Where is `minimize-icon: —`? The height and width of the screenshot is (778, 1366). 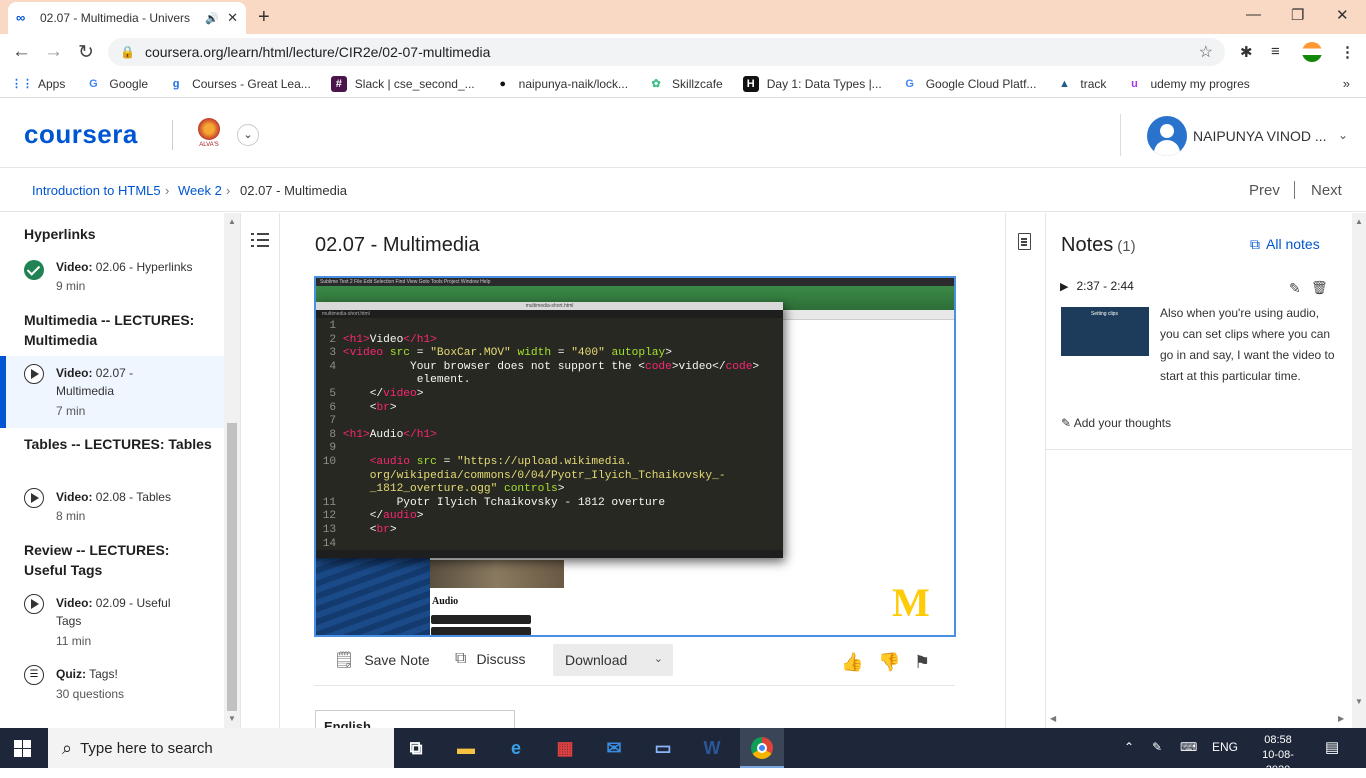 minimize-icon: — is located at coordinates (1253, 14).